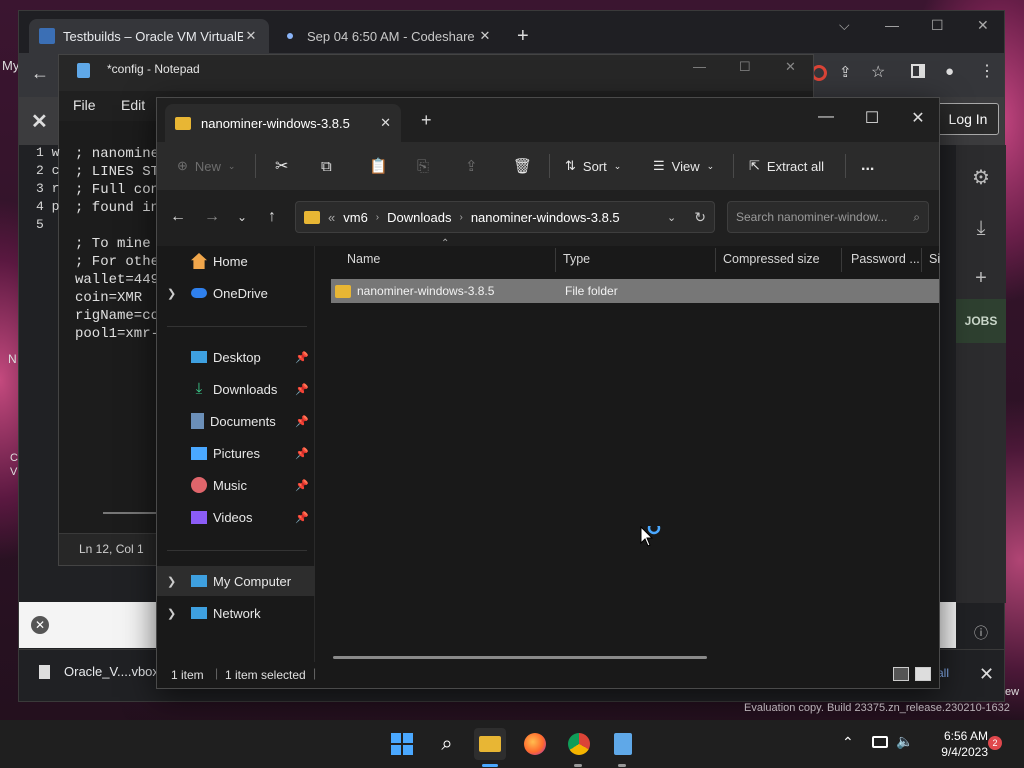  Describe the element at coordinates (683, 166) in the screenshot. I see `view-button: ☰ View ⌄` at that location.